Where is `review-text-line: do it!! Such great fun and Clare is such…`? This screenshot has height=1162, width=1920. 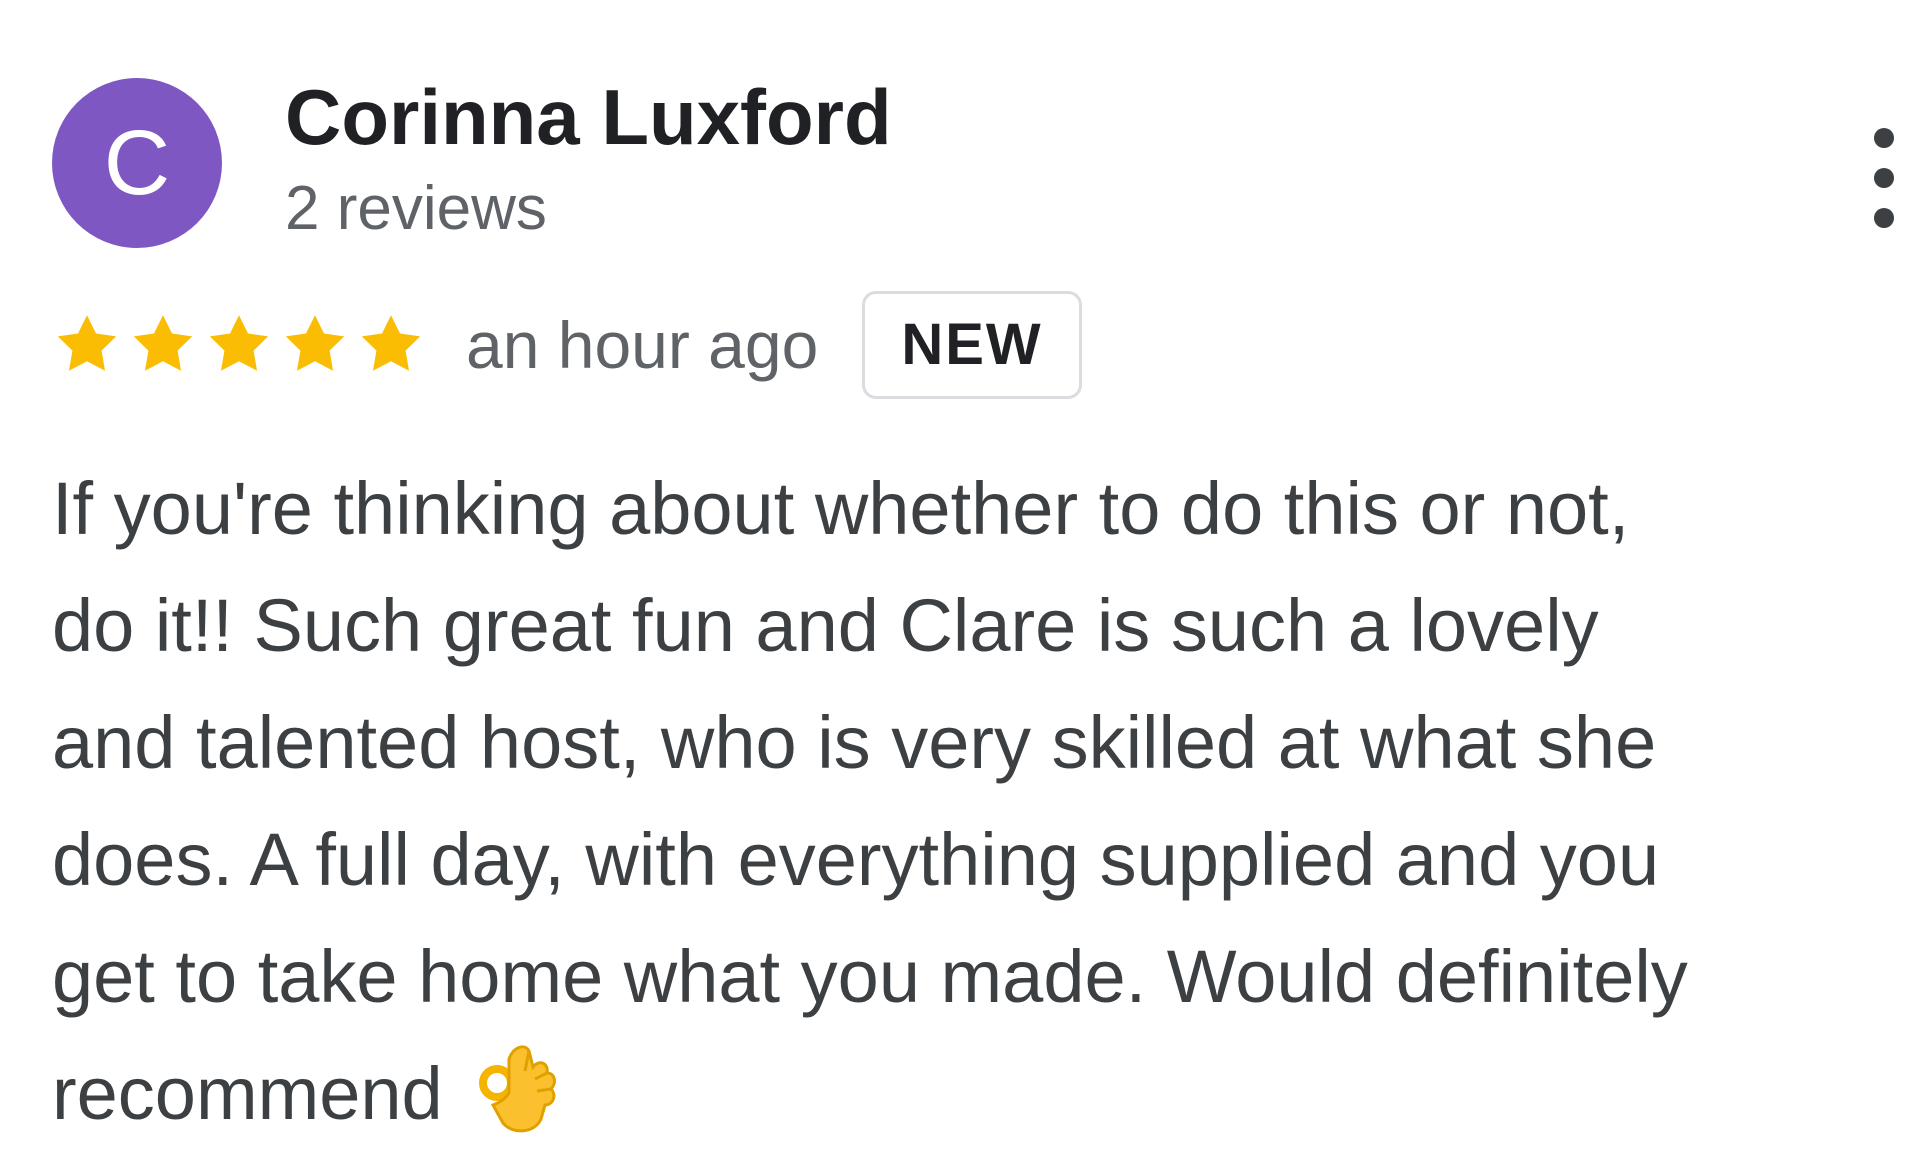 review-text-line: do it!! Such great fun and Clare is such… is located at coordinates (825, 625).